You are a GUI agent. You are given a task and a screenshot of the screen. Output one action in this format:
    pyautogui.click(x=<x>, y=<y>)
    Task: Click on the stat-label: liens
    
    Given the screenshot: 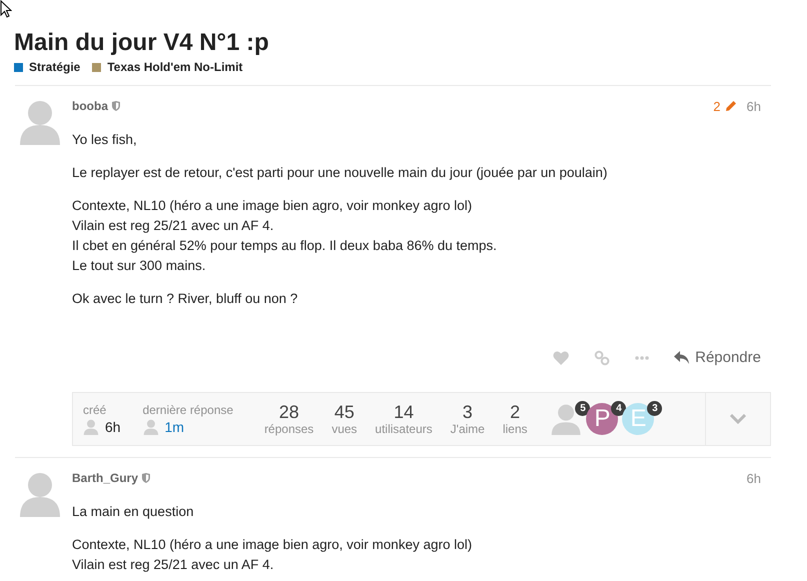 What is the action you would take?
    pyautogui.click(x=515, y=429)
    